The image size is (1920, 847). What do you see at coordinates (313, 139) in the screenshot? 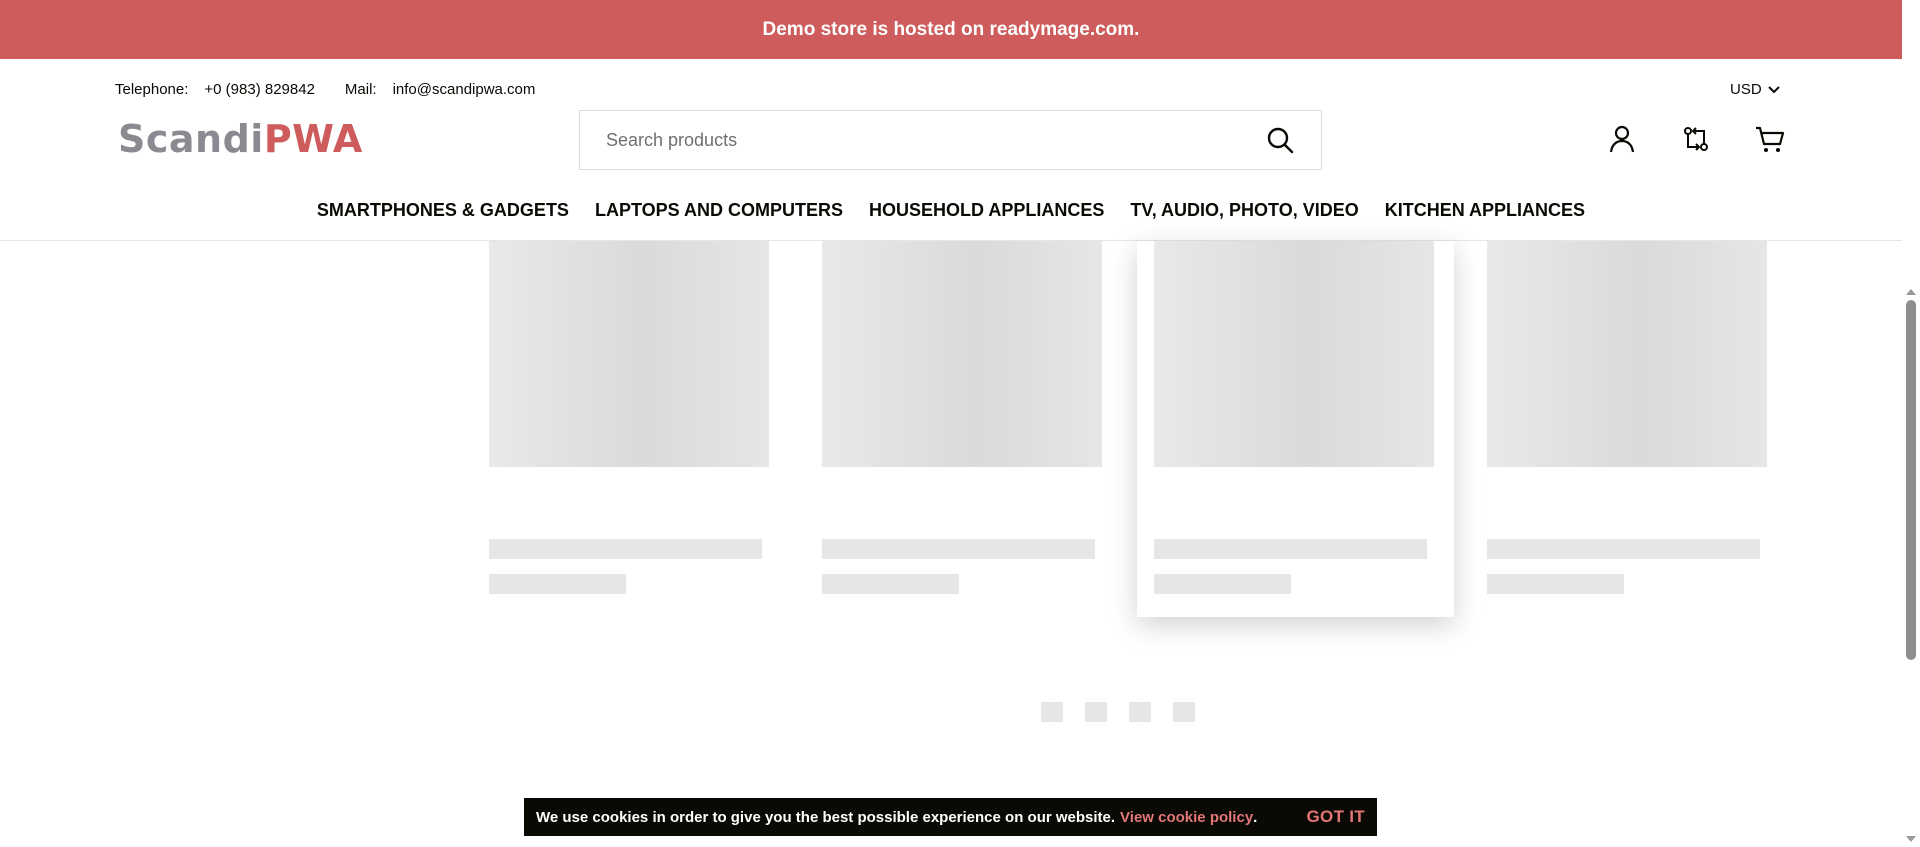
I see `logo-text-pwa: PWA` at bounding box center [313, 139].